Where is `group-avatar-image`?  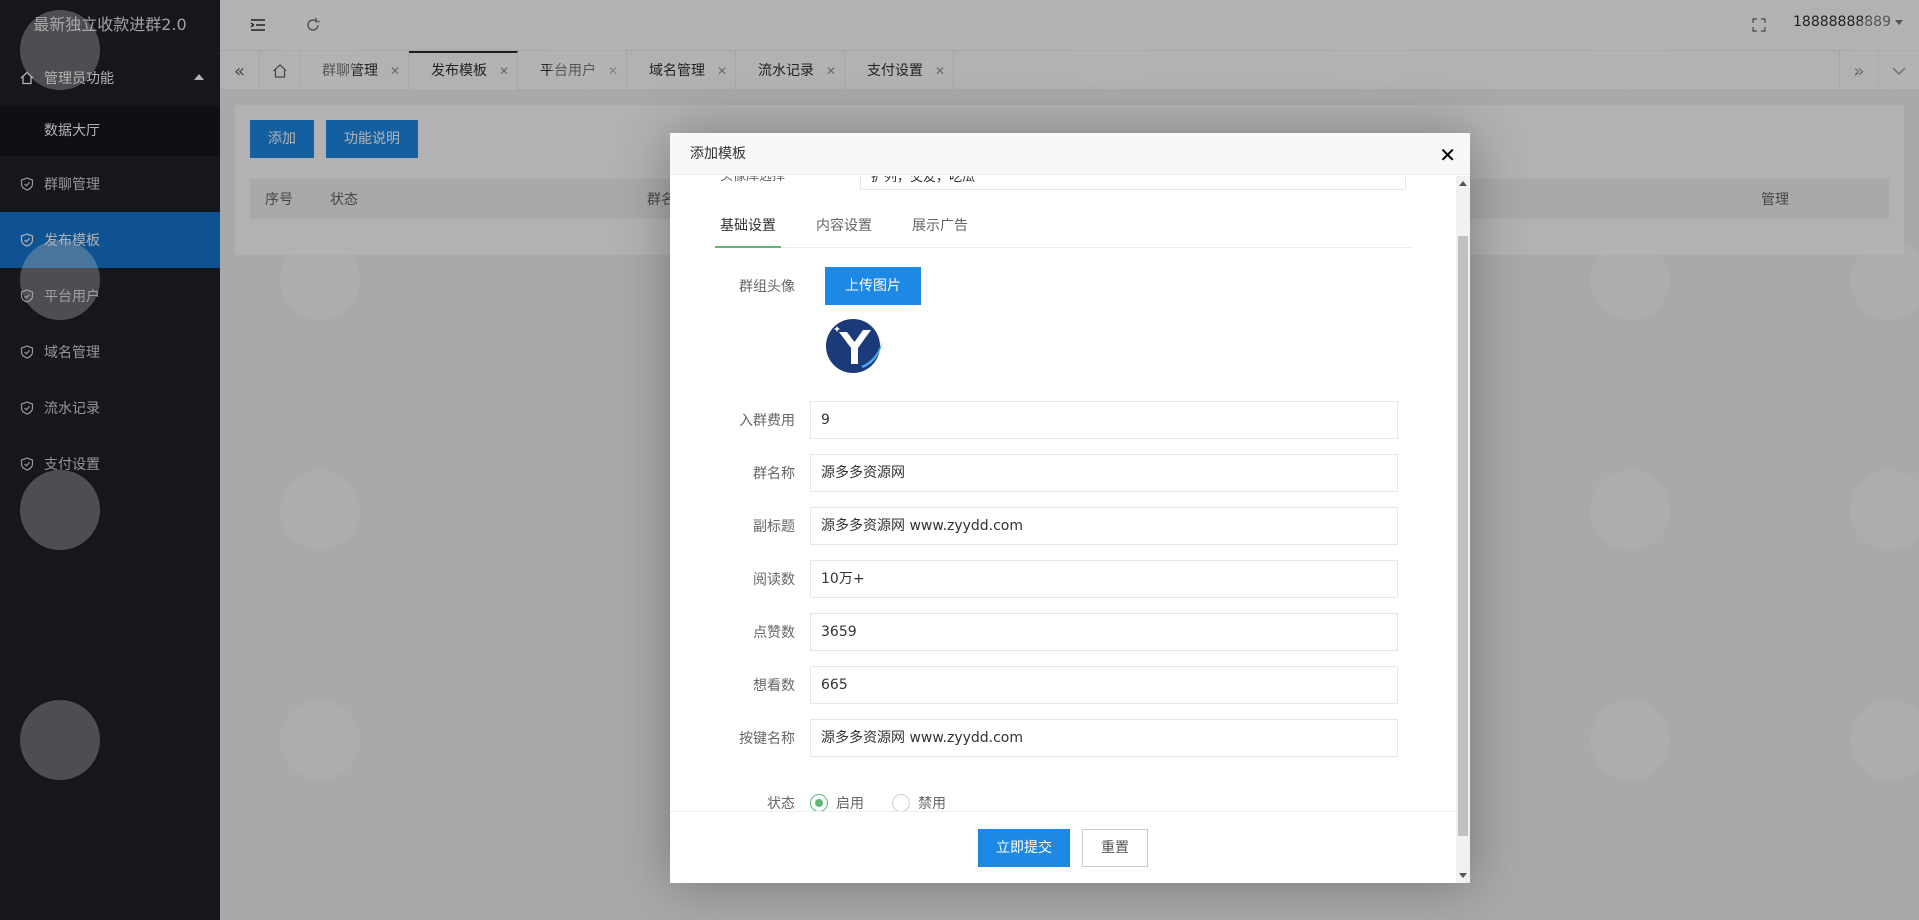 group-avatar-image is located at coordinates (855, 346).